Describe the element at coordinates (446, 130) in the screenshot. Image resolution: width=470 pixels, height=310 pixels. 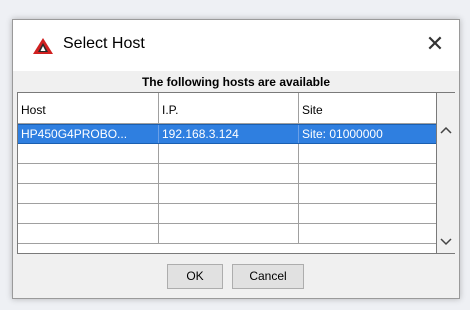
I see `chevron-up-icon` at that location.